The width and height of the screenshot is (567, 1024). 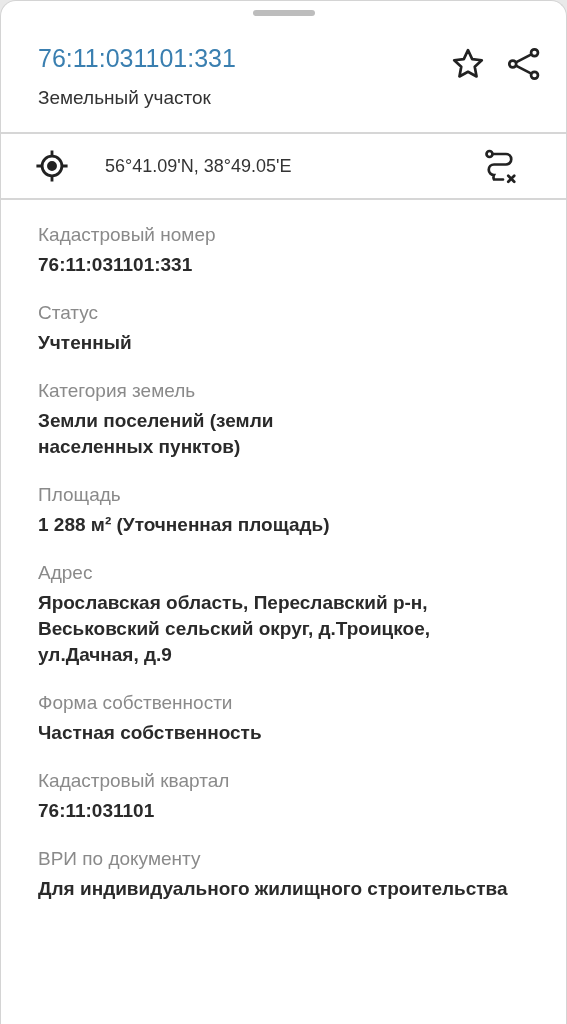 What do you see at coordinates (184, 525) in the screenshot?
I see `field-value: 1 288 м² (Уточненная площадь)` at bounding box center [184, 525].